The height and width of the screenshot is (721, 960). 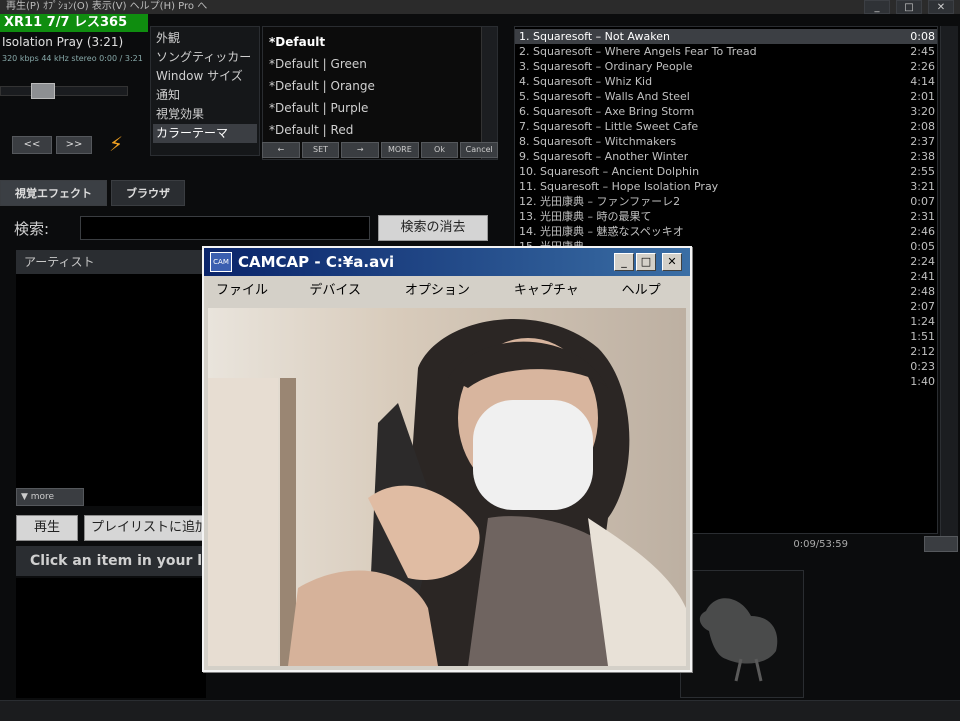 I want to click on theme-buttons: ← SET → MORE Ok Cancel, so click(x=380, y=150).